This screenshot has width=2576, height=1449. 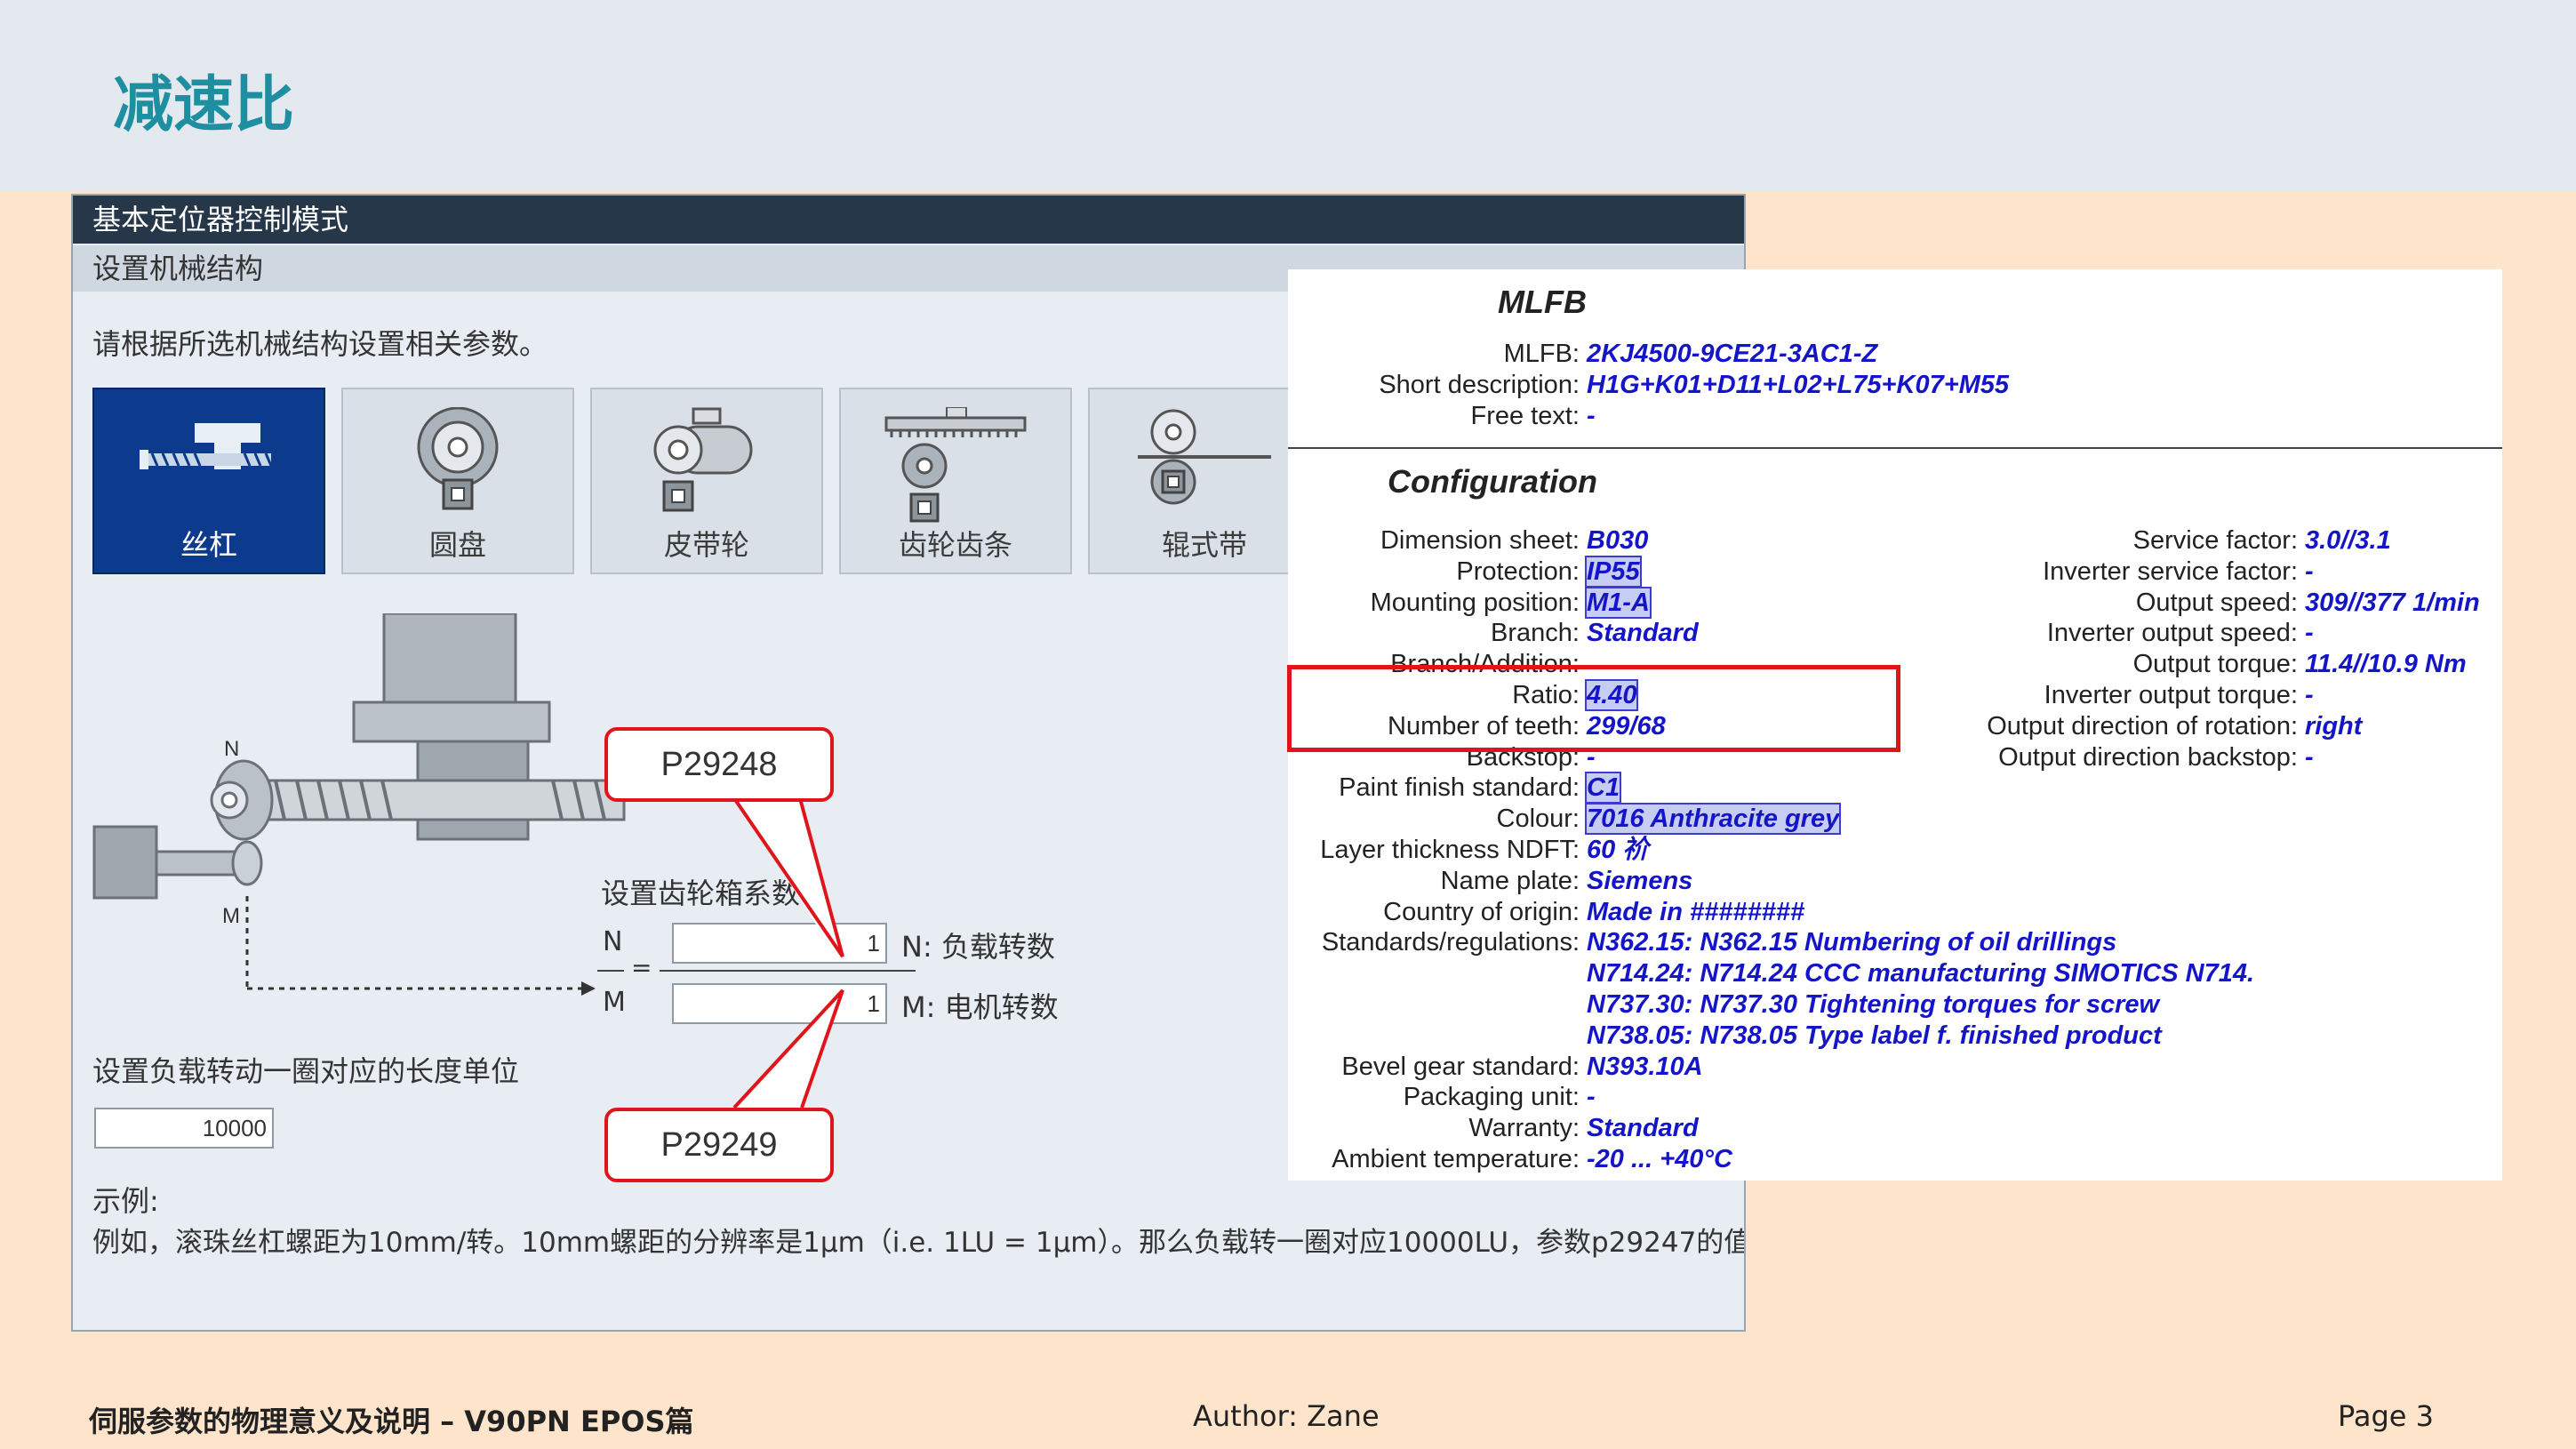 What do you see at coordinates (1456, 1159) in the screenshot?
I see `config-label: Ambient temperature:` at bounding box center [1456, 1159].